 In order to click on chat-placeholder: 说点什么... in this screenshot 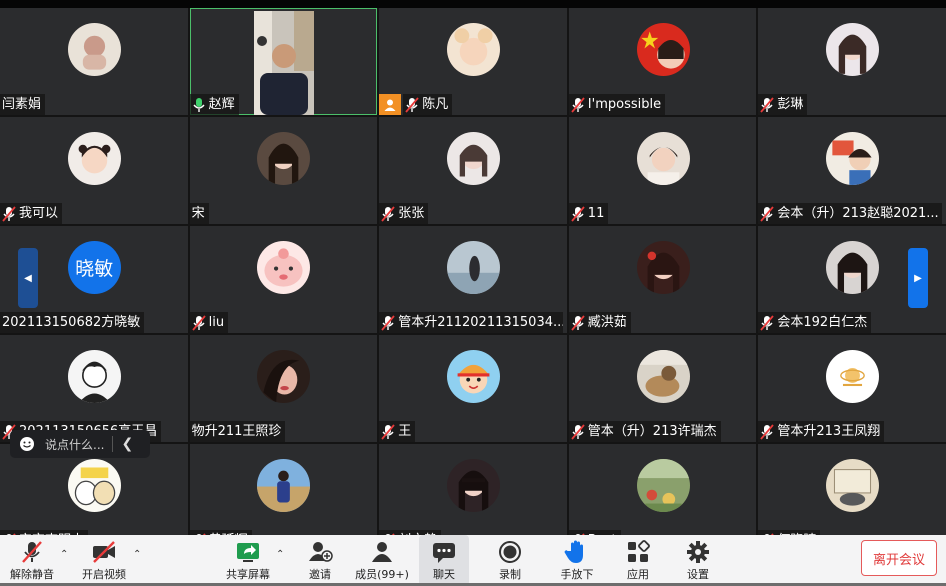, I will do `click(75, 444)`.